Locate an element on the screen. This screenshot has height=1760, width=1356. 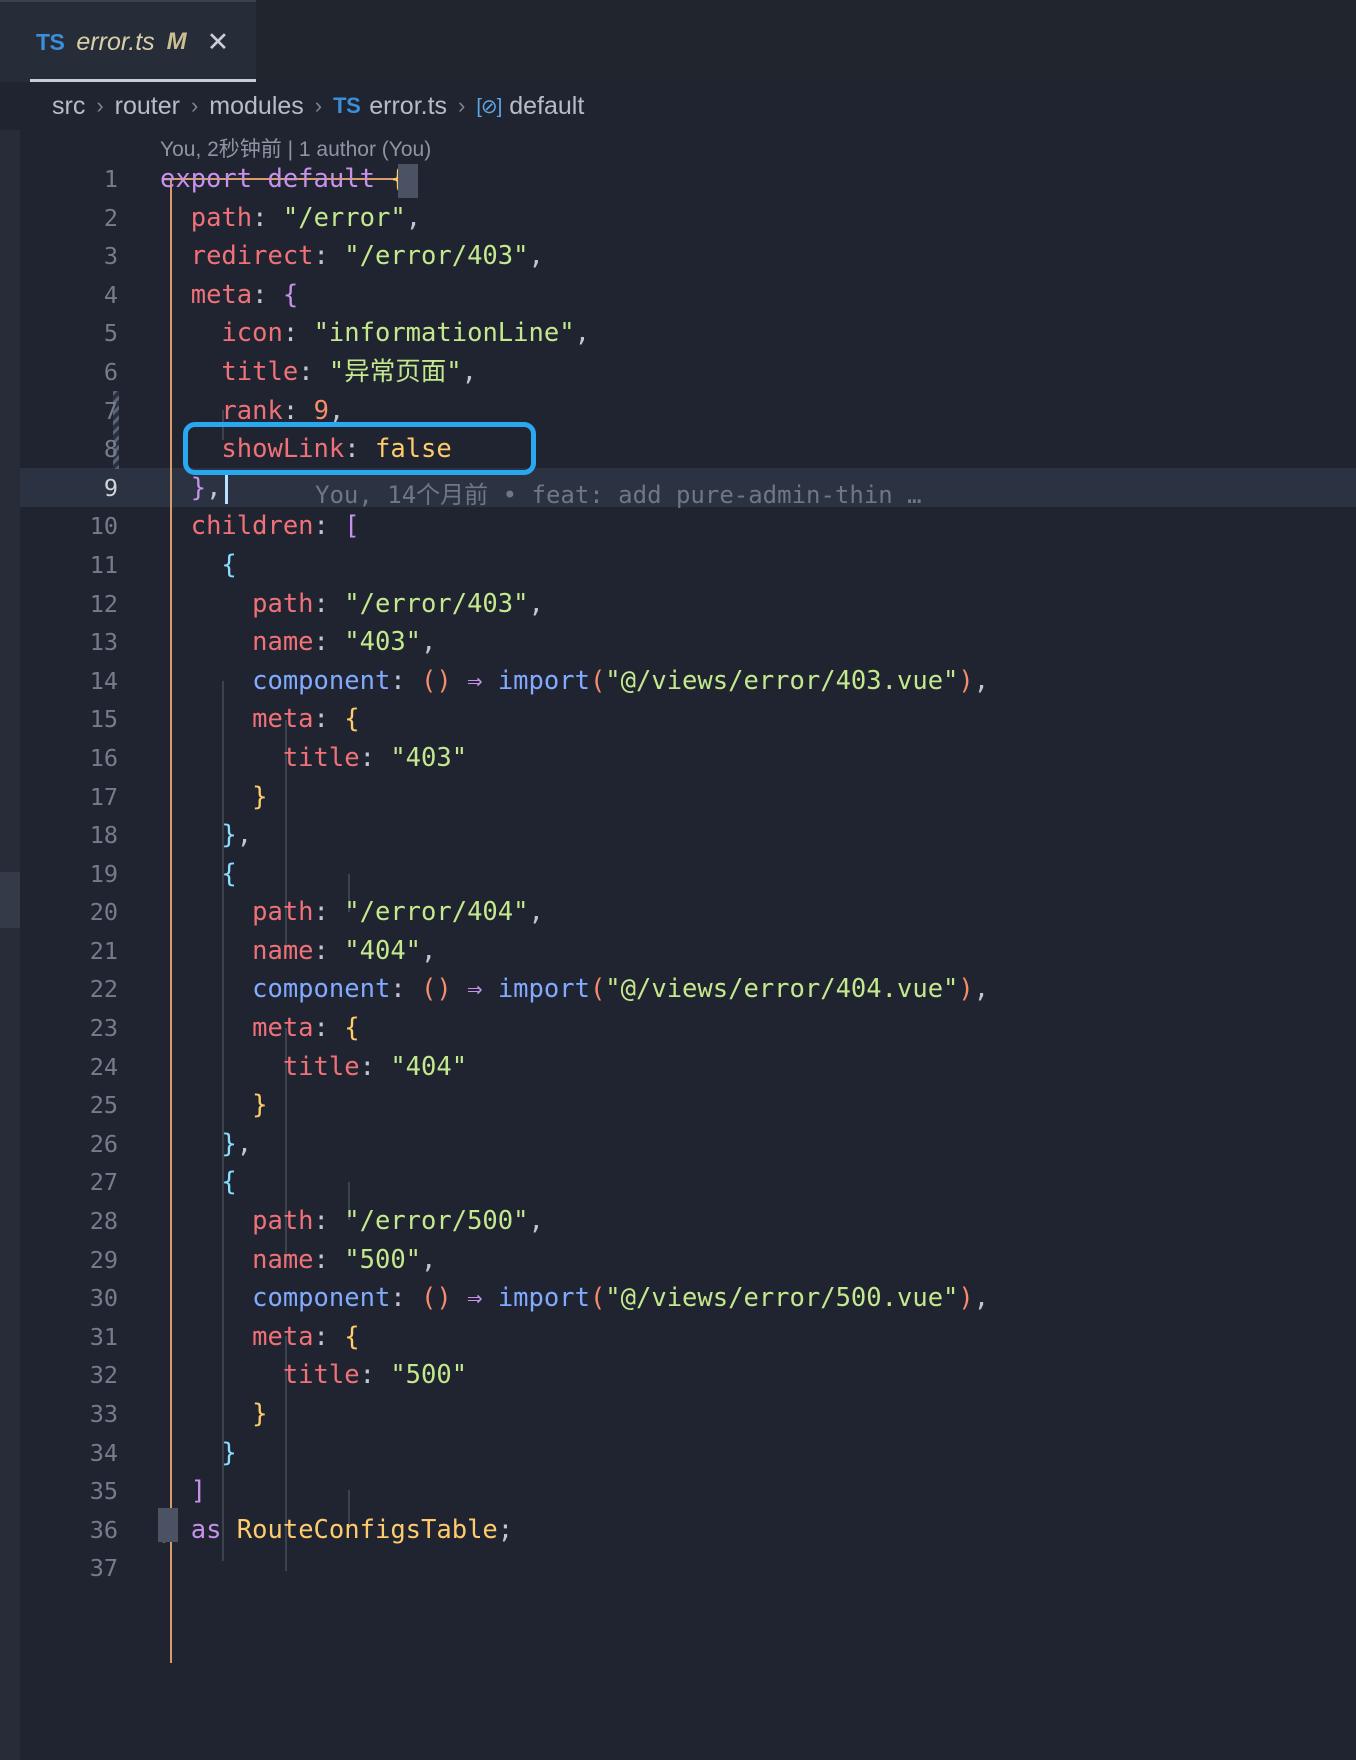
code-line: 20 path: "/error/404", is located at coordinates (678, 912).